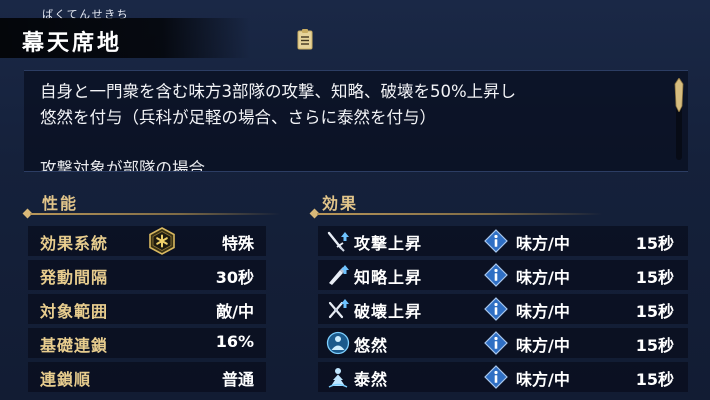  I want to click on performance-row: 発動間隔 30秒, so click(147, 275).